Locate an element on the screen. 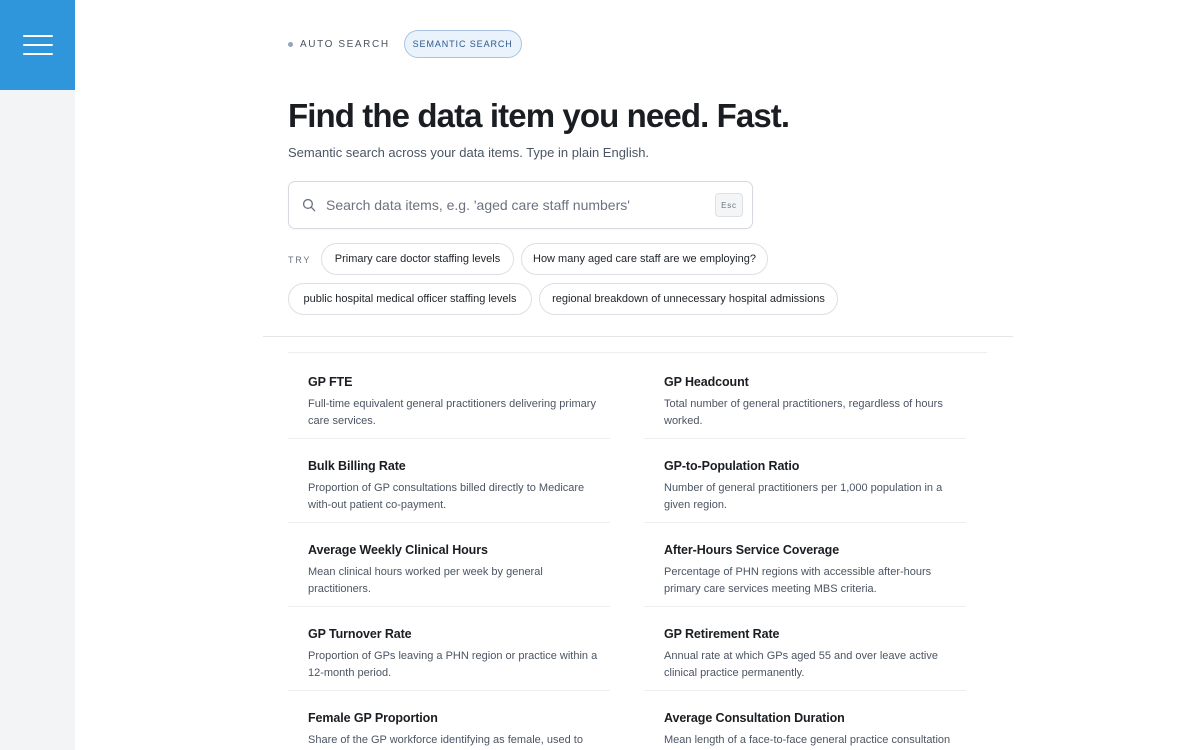 This screenshot has width=1200, height=750. search-box: Esc is located at coordinates (520, 205).